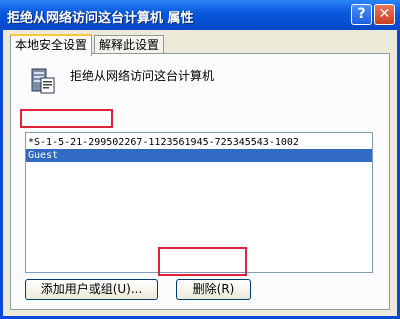 Image resolution: width=400 pixels, height=319 pixels. What do you see at coordinates (43, 81) in the screenshot?
I see `policy-server-icon` at bounding box center [43, 81].